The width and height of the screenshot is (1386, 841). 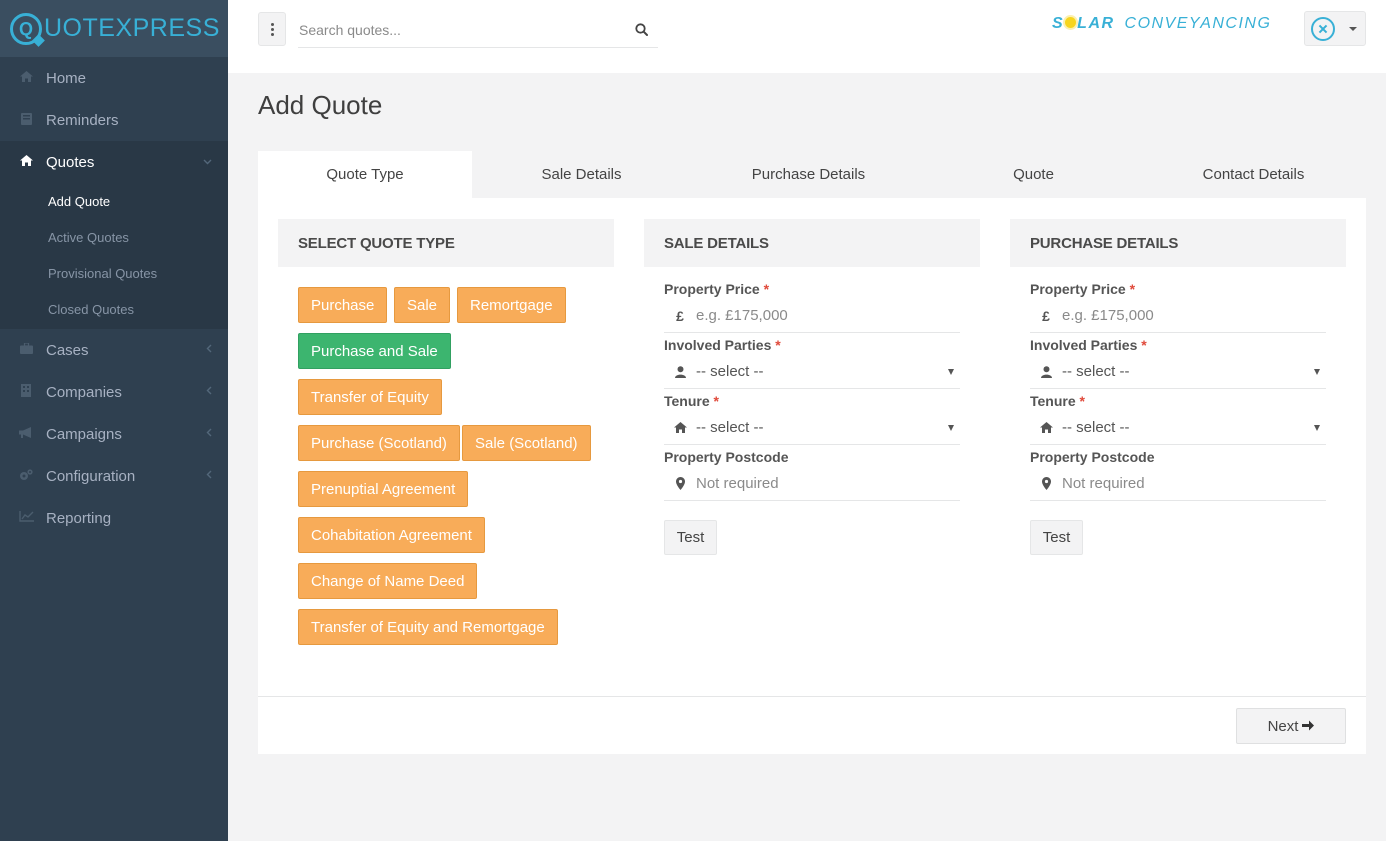 I want to click on sidebar-item-label: Campaigns, so click(x=84, y=434).